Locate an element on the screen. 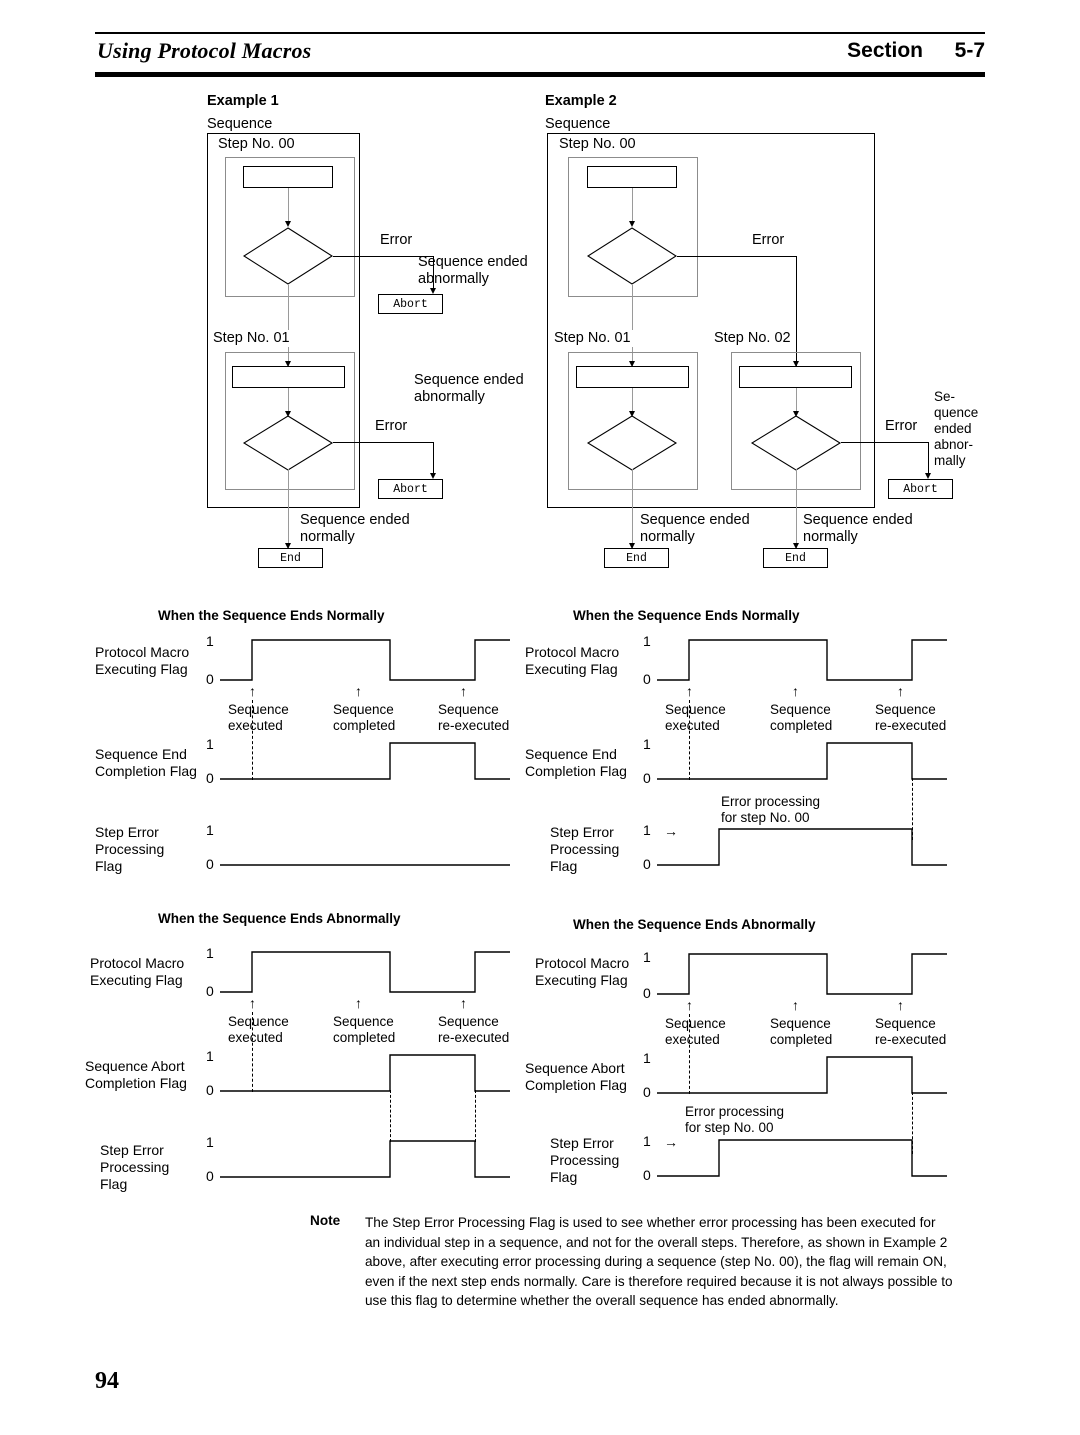  example-2-error-branch-1-line is located at coordinates (737, 256).